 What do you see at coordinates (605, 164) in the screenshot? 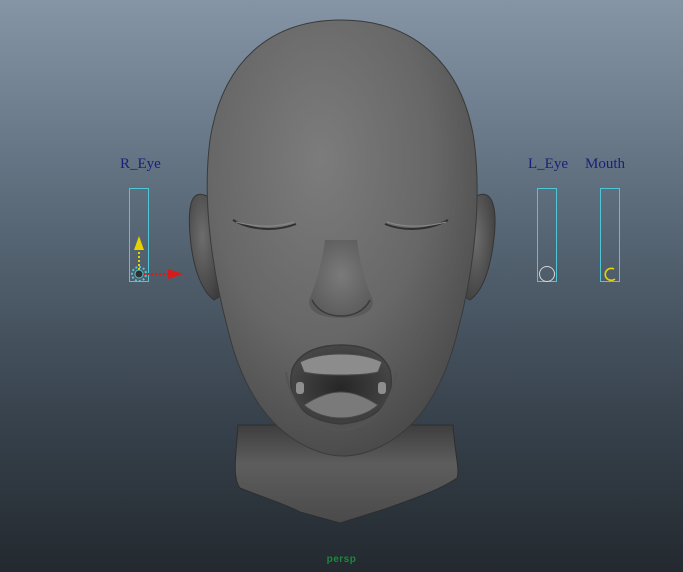
I see `mouth-label: Mouth` at bounding box center [605, 164].